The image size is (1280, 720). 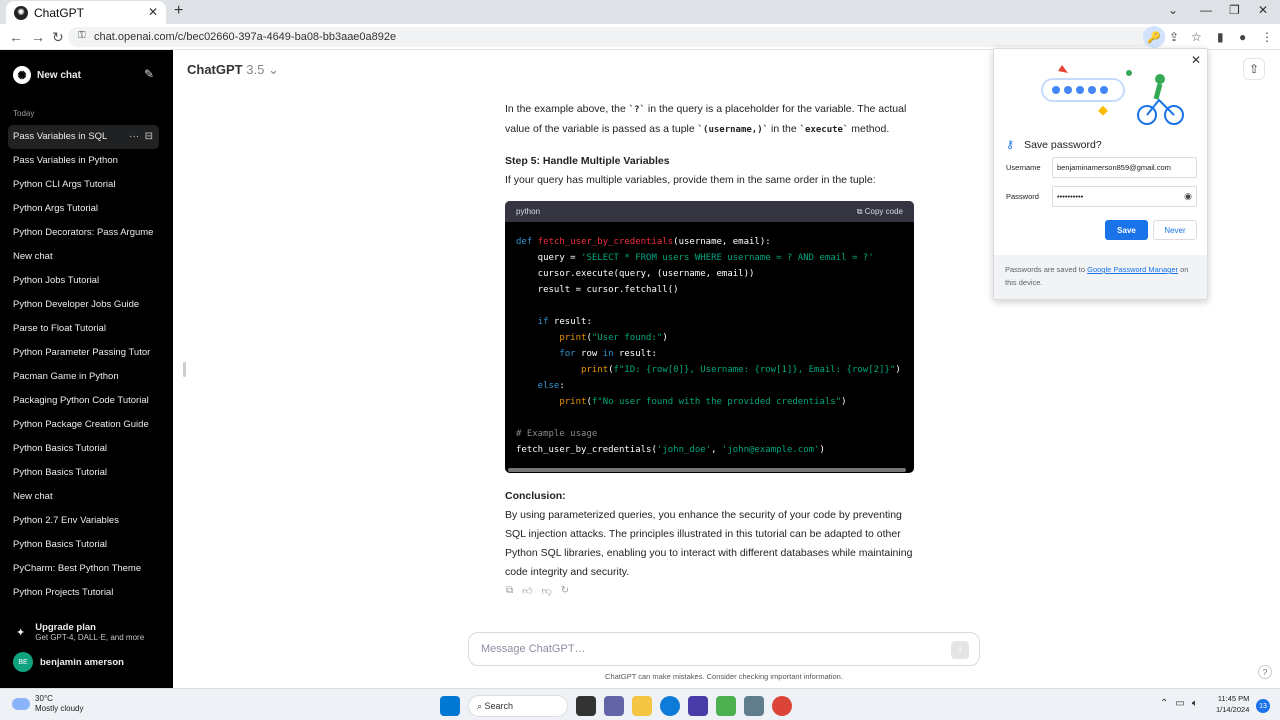 I want to click on help-icon: ?, so click(x=1265, y=672).